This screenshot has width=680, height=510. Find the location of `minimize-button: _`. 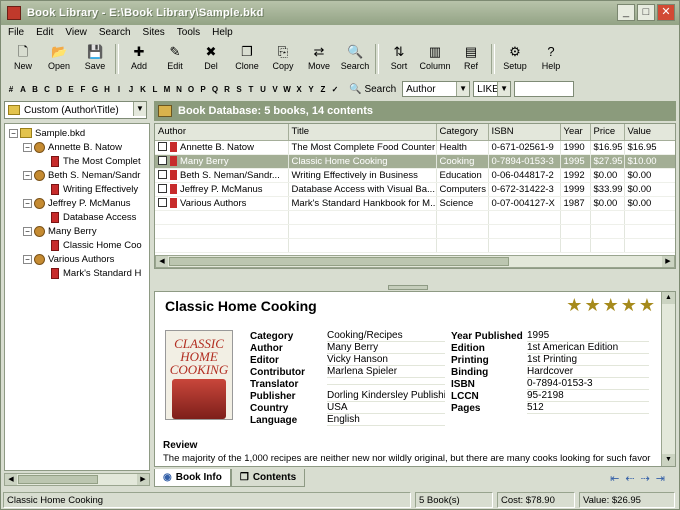

minimize-button: _ is located at coordinates (626, 12).